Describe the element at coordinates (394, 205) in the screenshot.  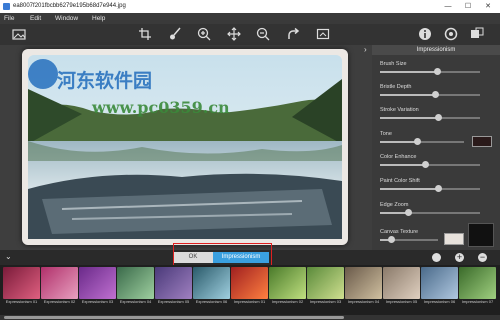
I see `param-label: Edge Zoom` at that location.